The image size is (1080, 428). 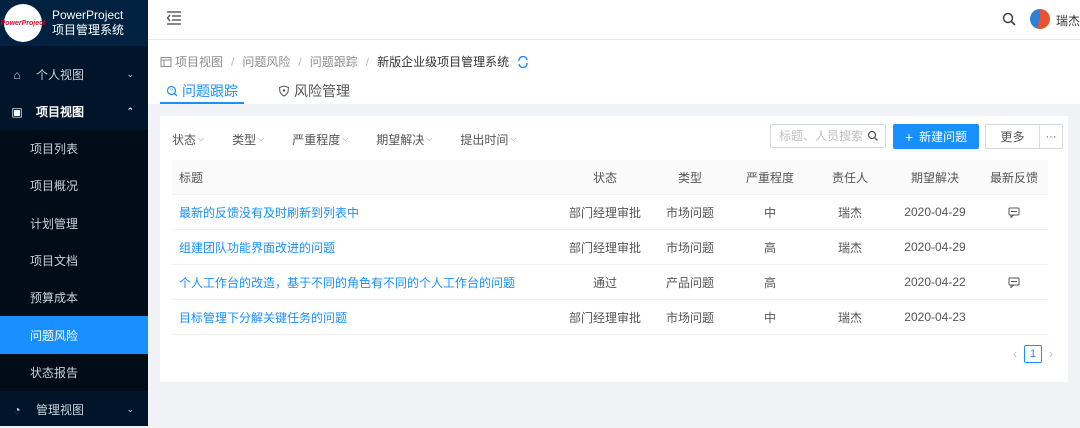 I want to click on shield-icon, so click(x=284, y=91).